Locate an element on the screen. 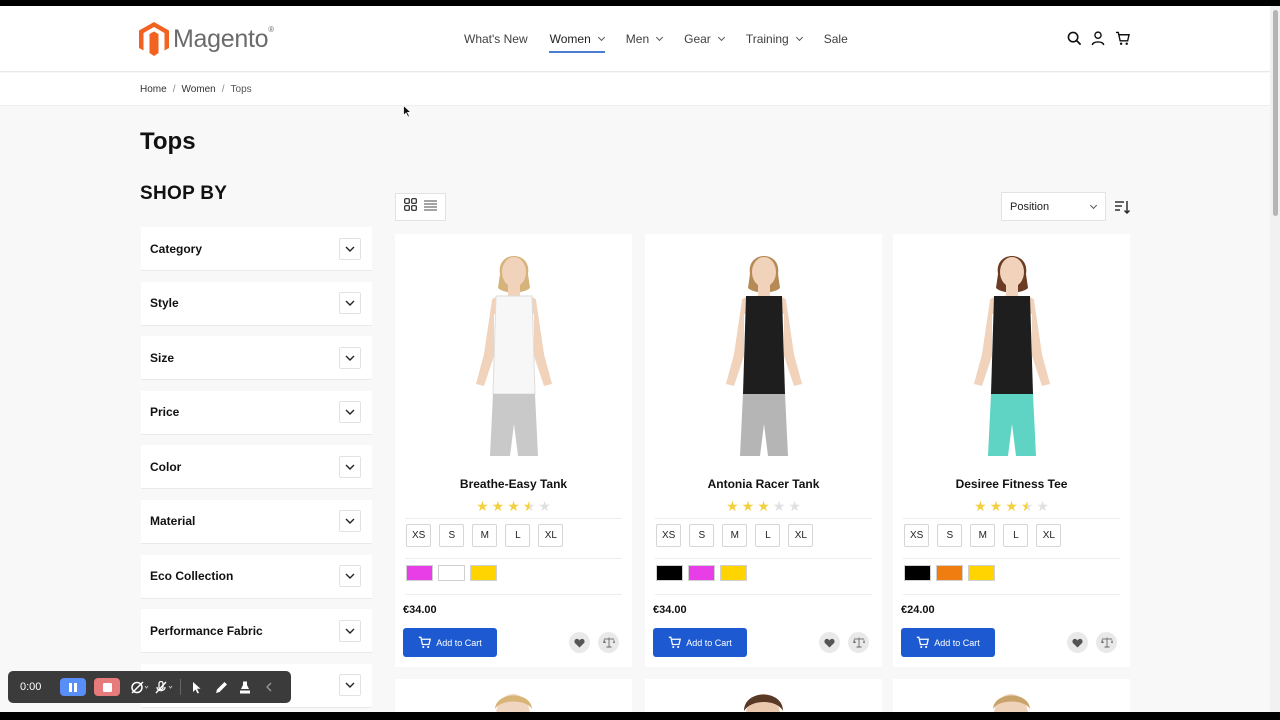 The height and width of the screenshot is (720, 1280). product-name: Desiree Fitness Tee is located at coordinates (1011, 484).